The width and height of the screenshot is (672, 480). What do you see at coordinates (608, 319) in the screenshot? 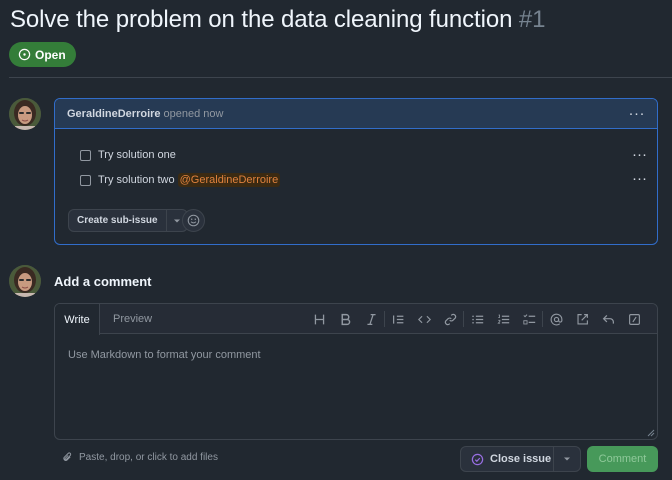
I see `reply-icon` at bounding box center [608, 319].